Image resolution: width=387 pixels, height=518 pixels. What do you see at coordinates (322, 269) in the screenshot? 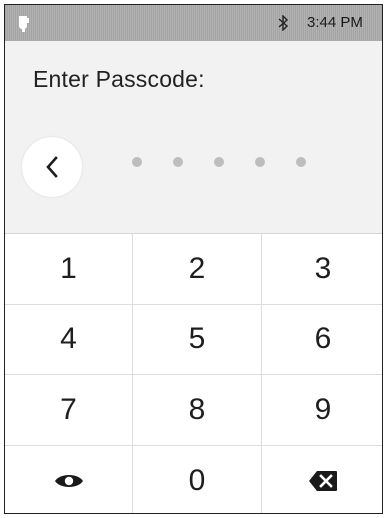
I see `key-3: 3` at bounding box center [322, 269].